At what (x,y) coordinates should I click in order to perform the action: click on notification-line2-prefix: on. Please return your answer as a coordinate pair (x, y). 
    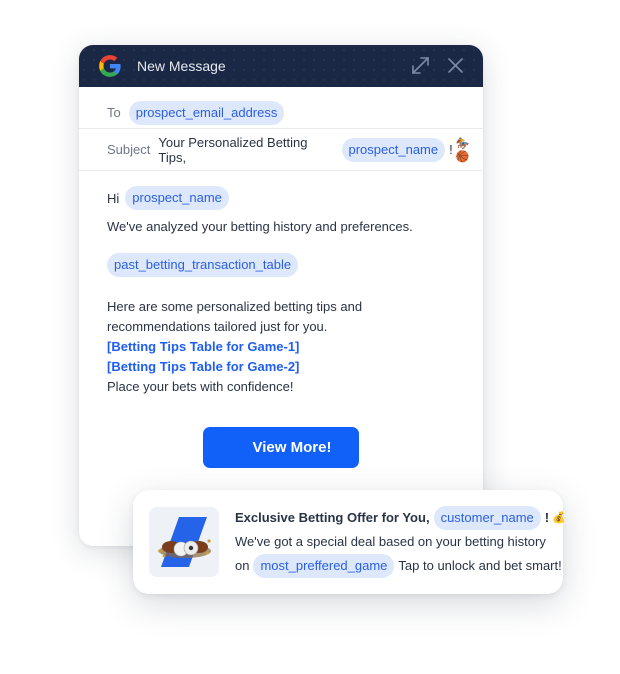
    Looking at the image, I should click on (242, 565).